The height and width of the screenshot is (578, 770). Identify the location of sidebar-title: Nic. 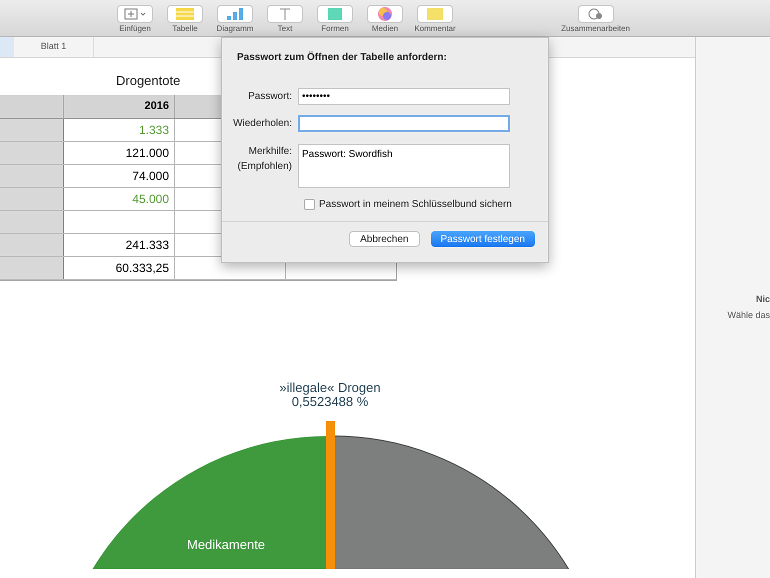
(763, 299).